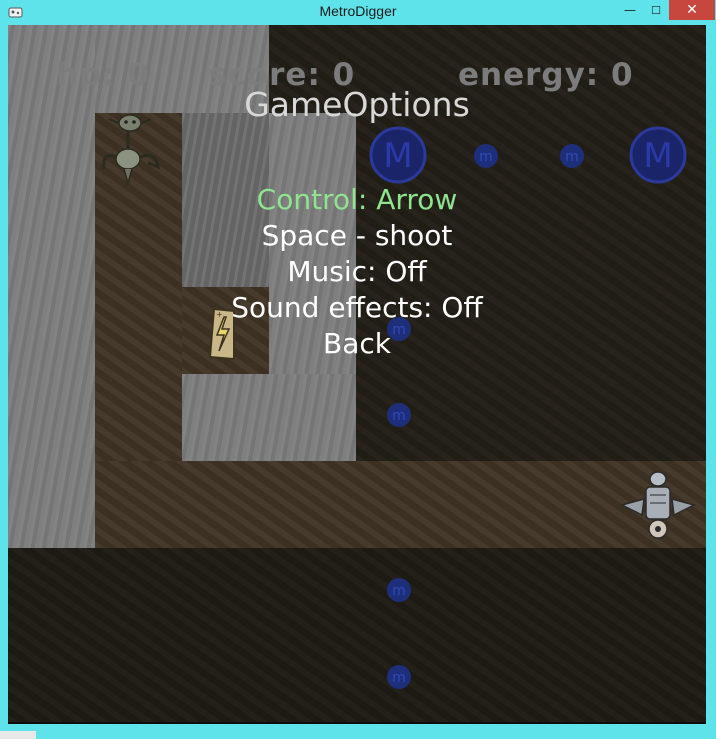  Describe the element at coordinates (357, 344) in the screenshot. I see `menu-item-back: Back` at that location.